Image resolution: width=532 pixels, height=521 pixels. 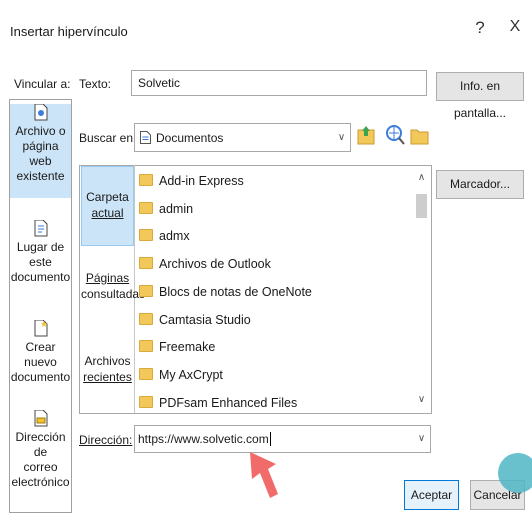 I want to click on link-to-existing-file-label: Archivo o página web existente, so click(x=40, y=154).